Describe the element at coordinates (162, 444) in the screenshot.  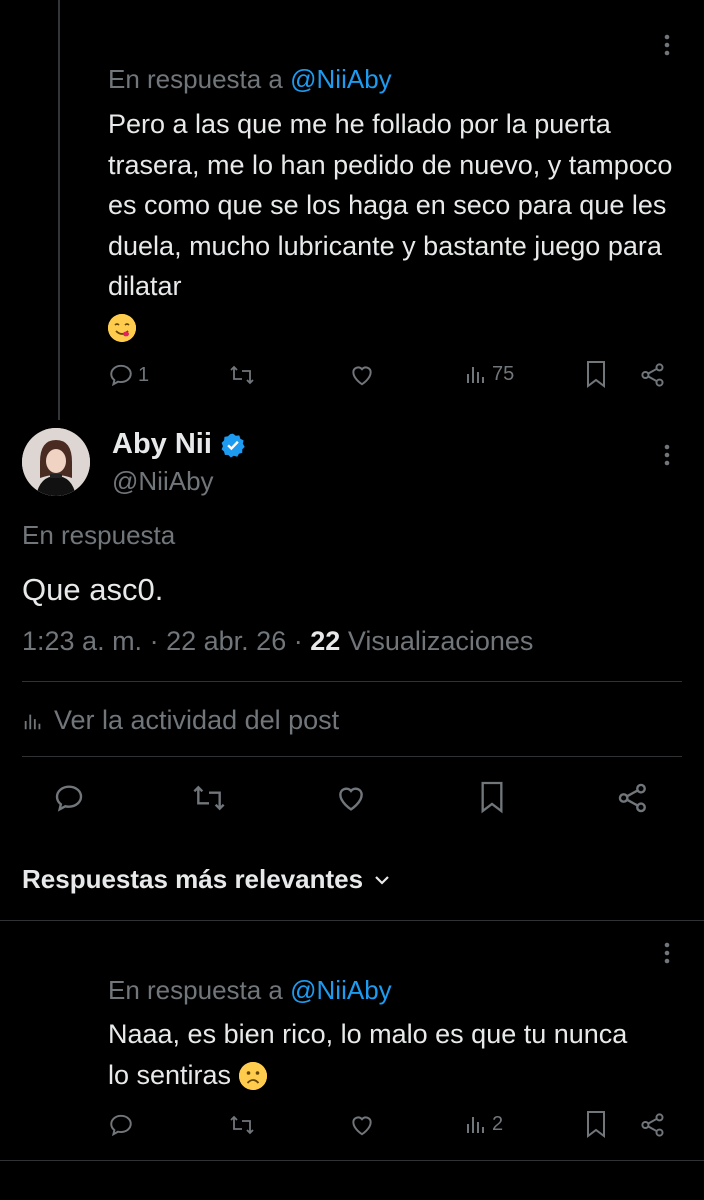
I see `display-name-text: Aby Nii` at that location.